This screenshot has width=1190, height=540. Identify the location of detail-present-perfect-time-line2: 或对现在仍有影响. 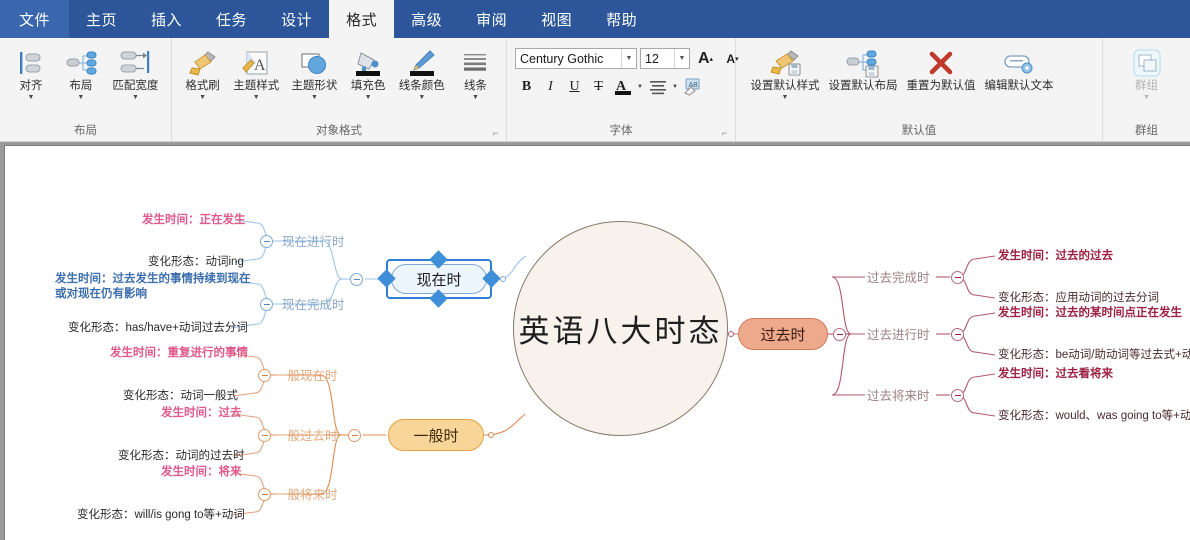
(101, 294).